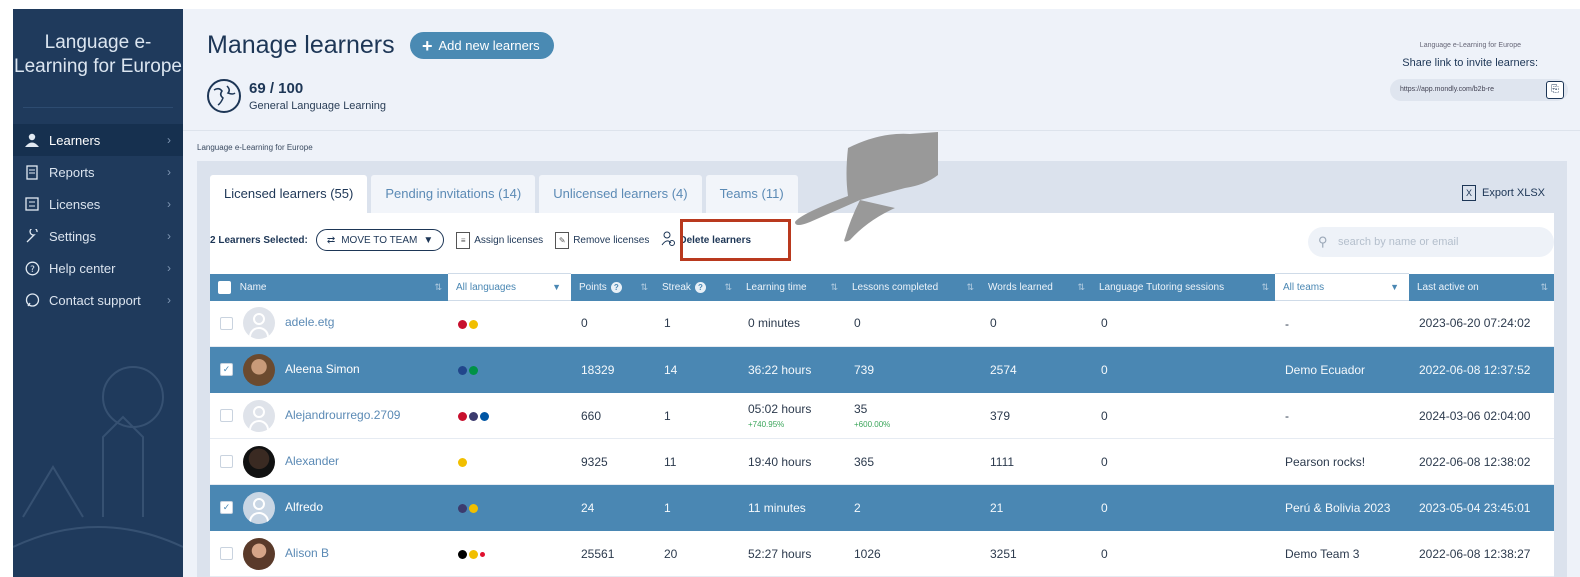  Describe the element at coordinates (329, 287) in the screenshot. I see `column-header-name: Name ⇅` at that location.